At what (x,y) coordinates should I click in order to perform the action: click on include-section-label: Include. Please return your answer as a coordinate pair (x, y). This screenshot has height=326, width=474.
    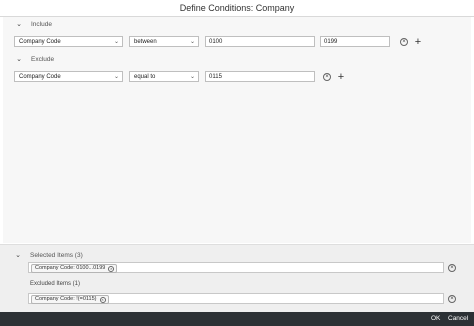
    Looking at the image, I should click on (41, 24).